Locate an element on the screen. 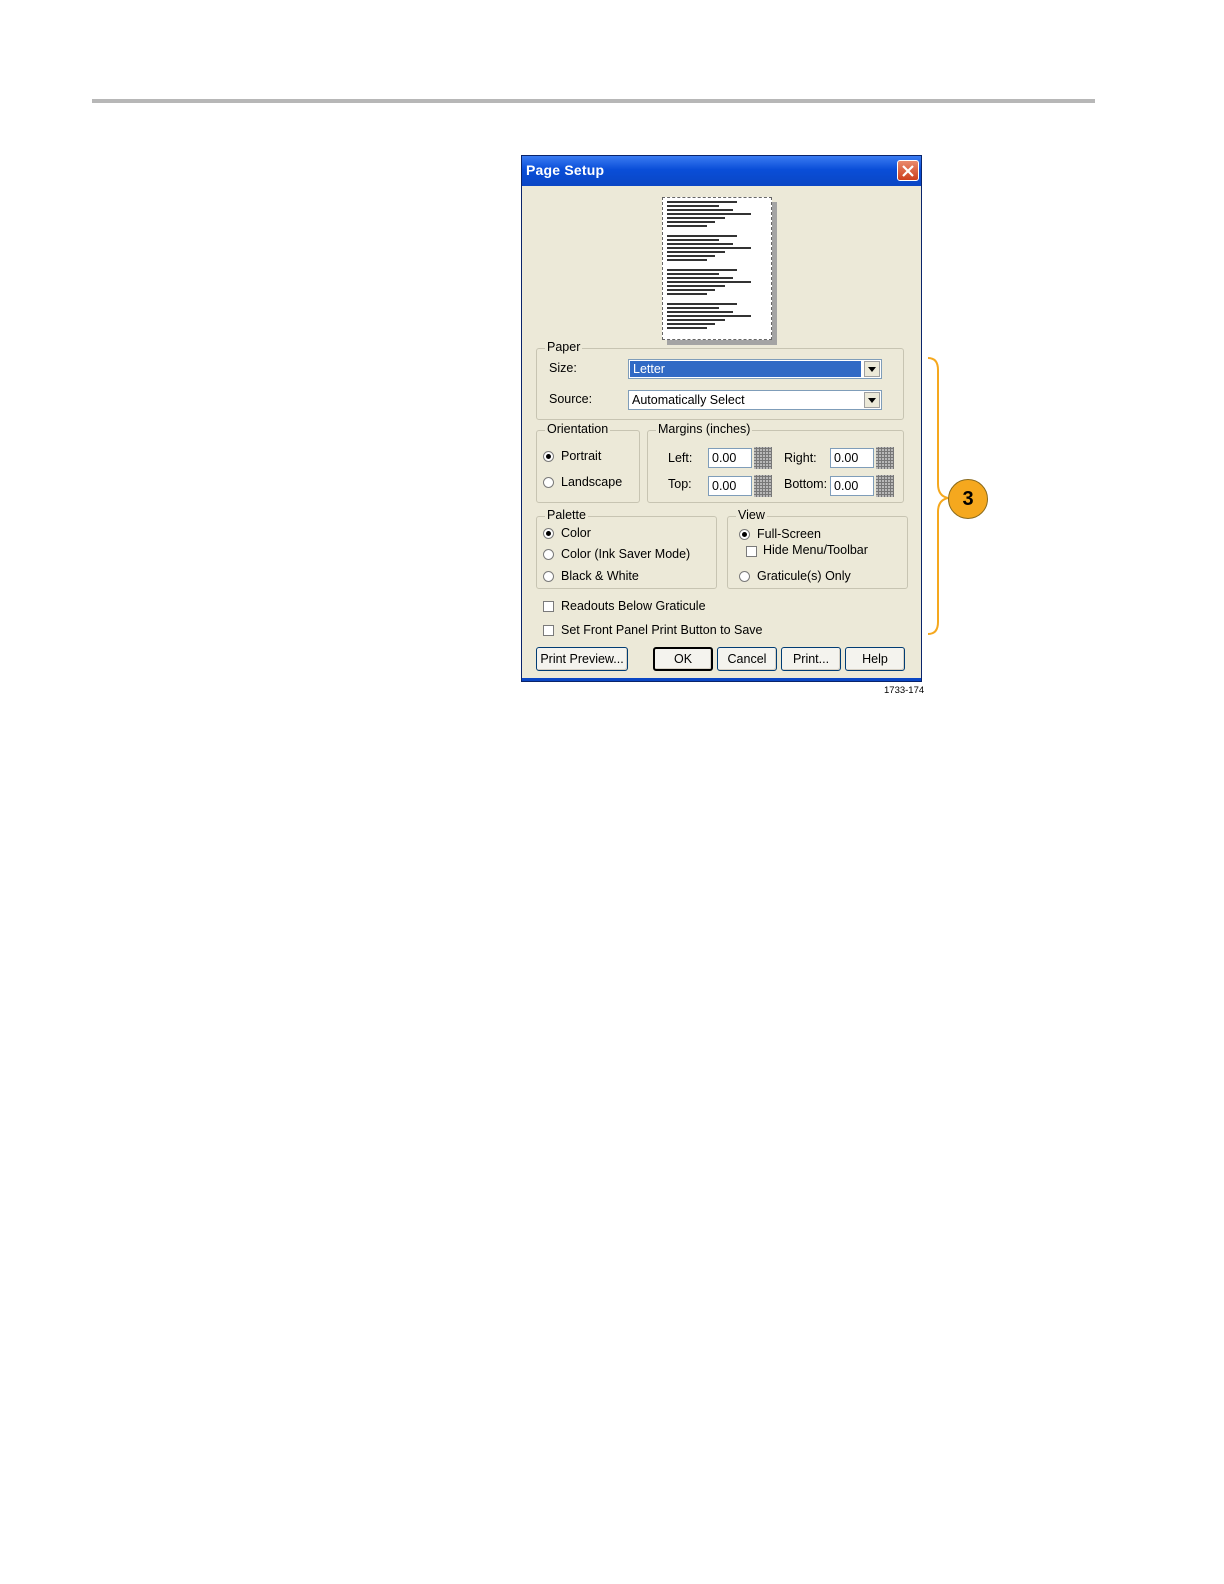 This screenshot has height=1584, width=1224. help-button: Help is located at coordinates (875, 659).